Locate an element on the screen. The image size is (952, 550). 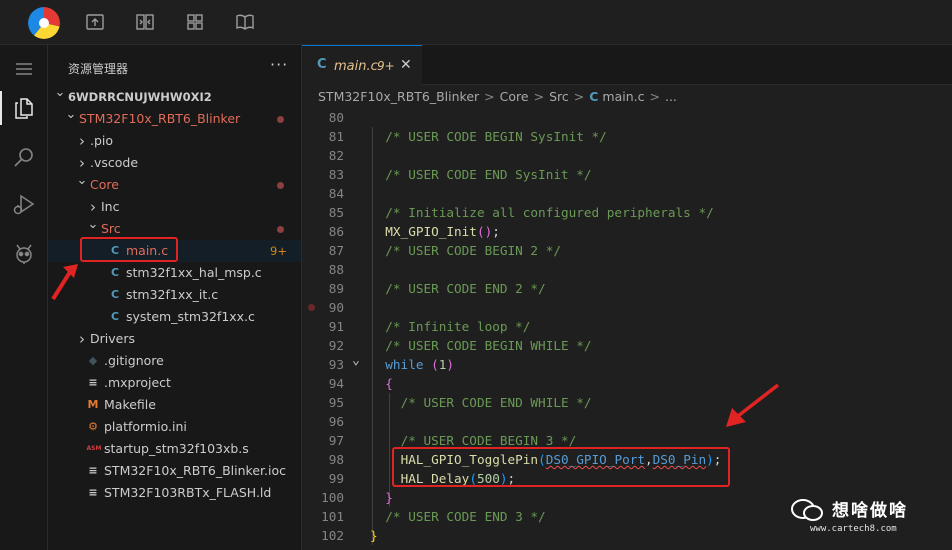
line-number: 89 is located at coordinates (336, 288).